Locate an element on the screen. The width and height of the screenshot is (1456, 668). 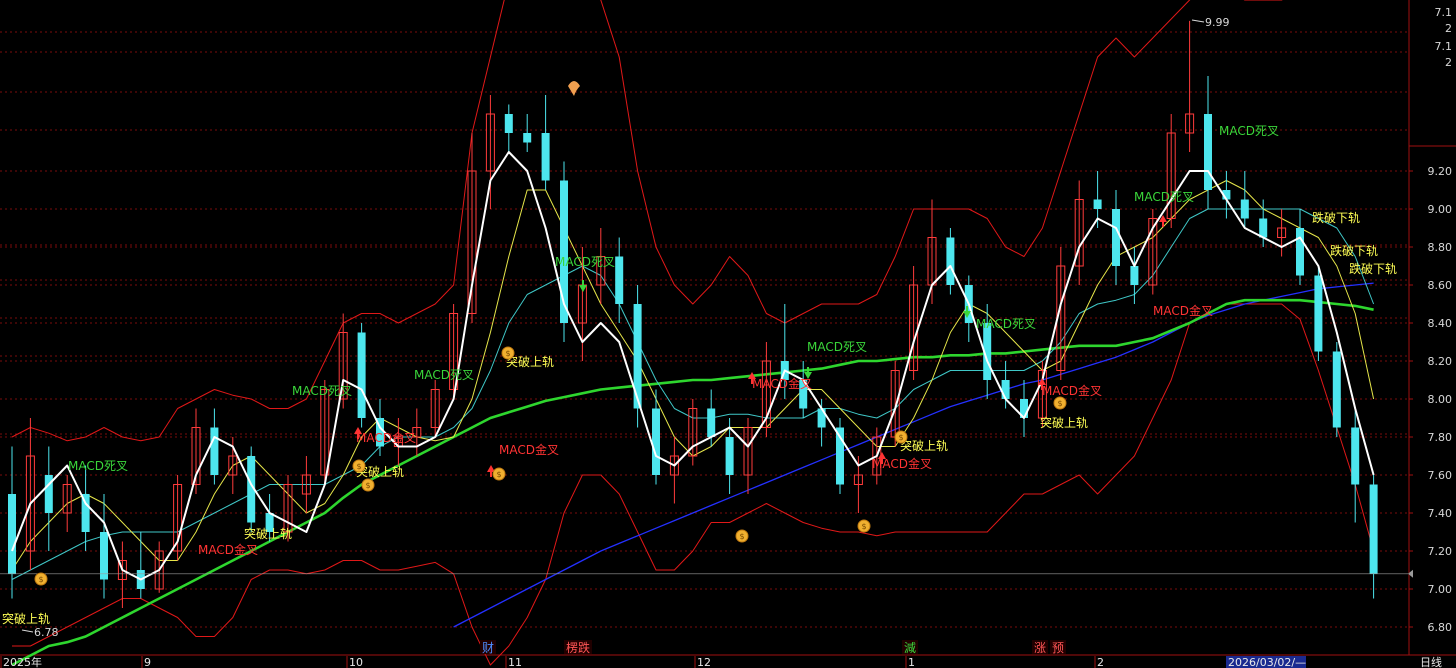
x-tick-label: 9 is located at coordinates (147, 662).